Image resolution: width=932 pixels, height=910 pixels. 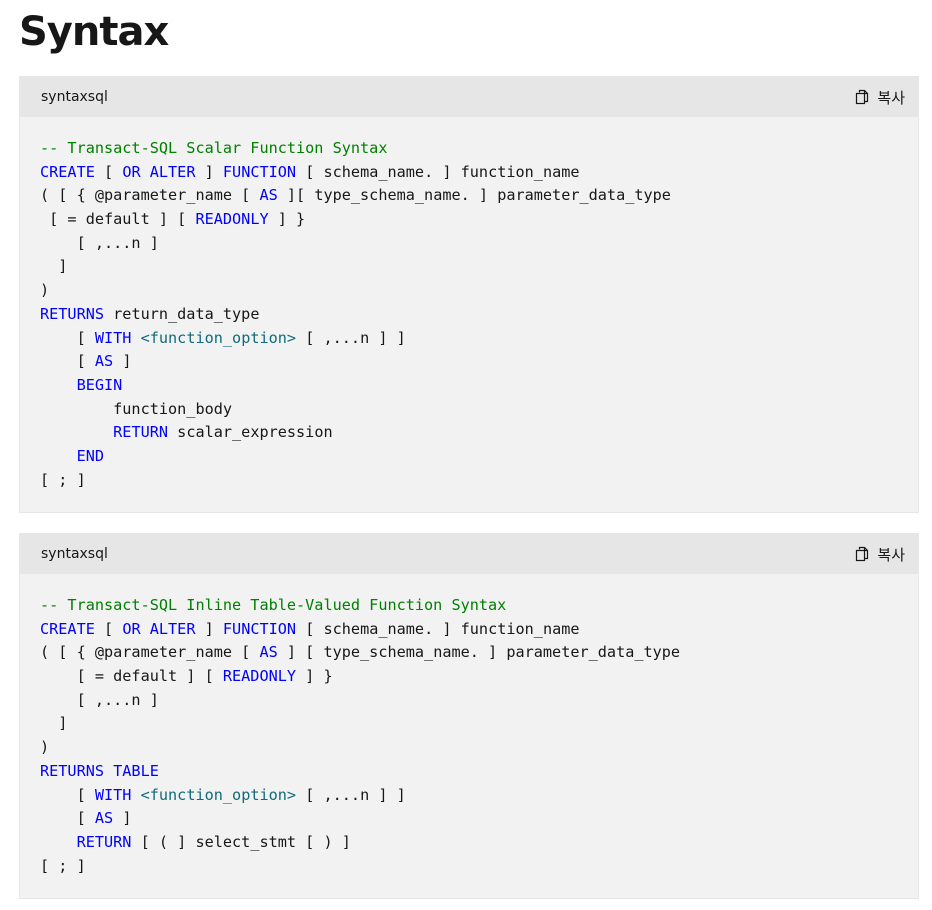 What do you see at coordinates (479, 772) in the screenshot?
I see `code-line: RETURNS TABLE` at bounding box center [479, 772].